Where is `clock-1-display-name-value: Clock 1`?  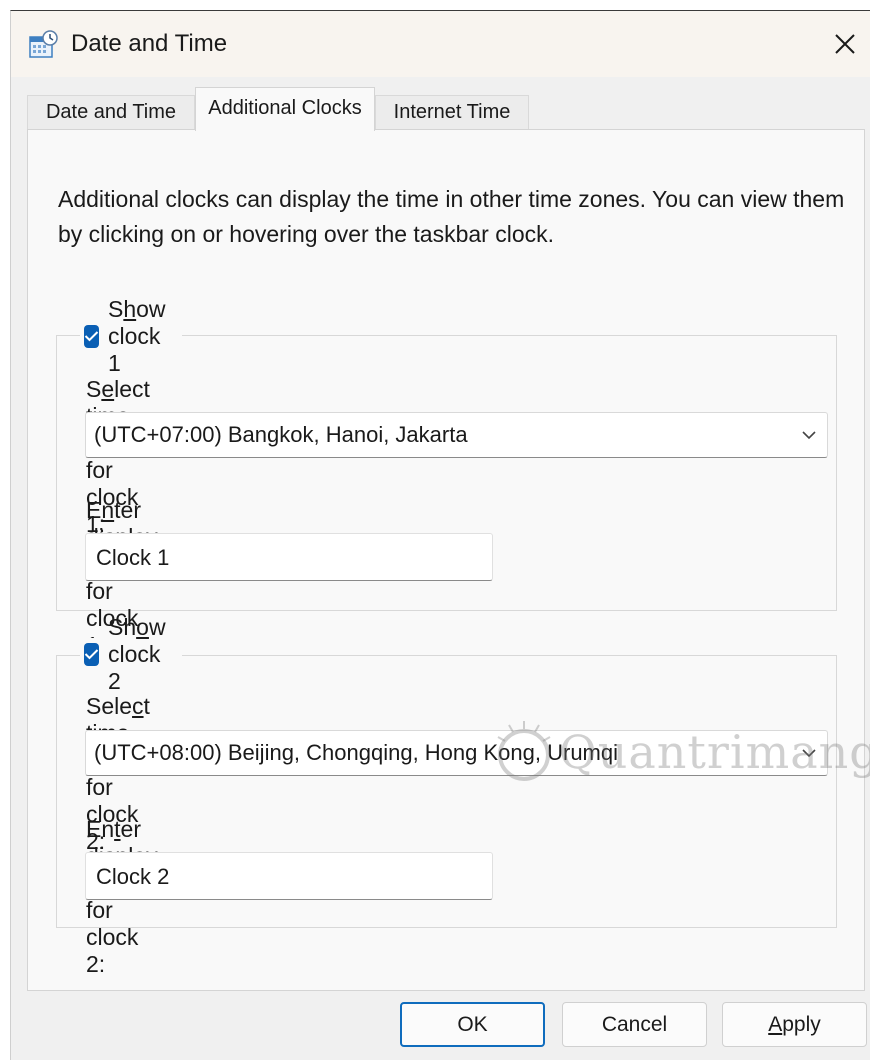
clock-1-display-name-value: Clock 1 is located at coordinates (133, 557).